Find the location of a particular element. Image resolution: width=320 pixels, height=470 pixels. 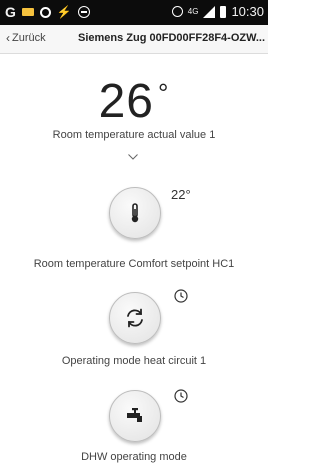

room-temperature-value: 26 is located at coordinates (126, 101).